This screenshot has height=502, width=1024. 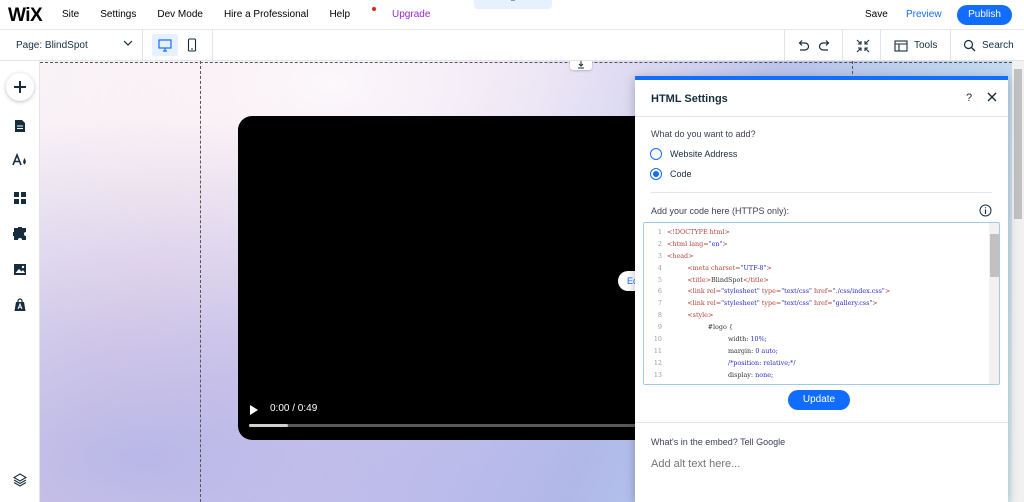 I want to click on close-icon, so click(x=992, y=97).